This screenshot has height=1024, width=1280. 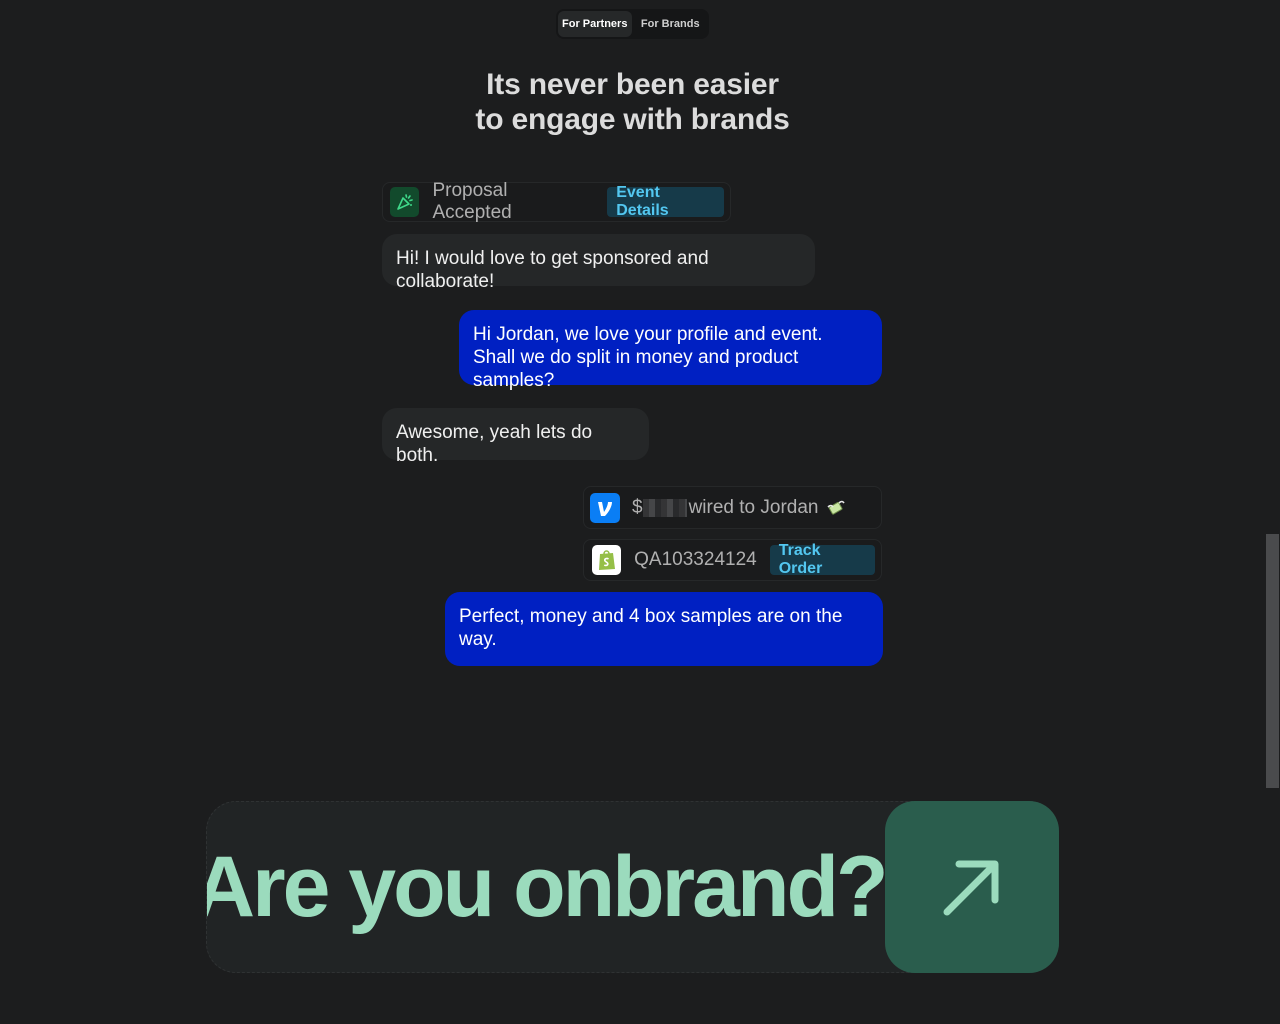 What do you see at coordinates (515, 437) in the screenshot?
I see `message-bubble-partner: Awesome, yeah lets do both.` at bounding box center [515, 437].